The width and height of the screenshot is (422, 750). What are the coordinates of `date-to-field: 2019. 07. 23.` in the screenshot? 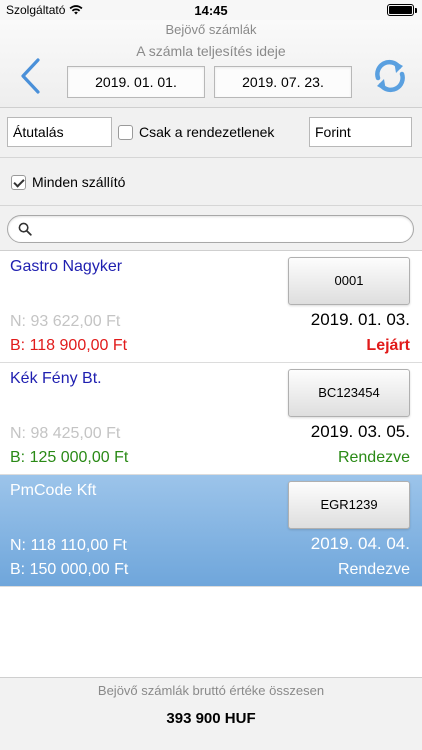 It's located at (283, 82).